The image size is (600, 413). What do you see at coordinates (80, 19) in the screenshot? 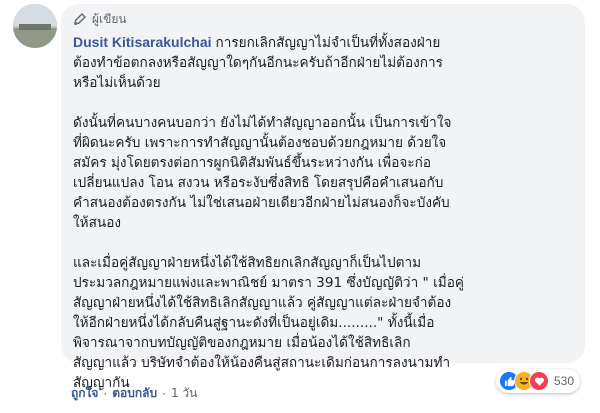
I see `pen-icon` at bounding box center [80, 19].